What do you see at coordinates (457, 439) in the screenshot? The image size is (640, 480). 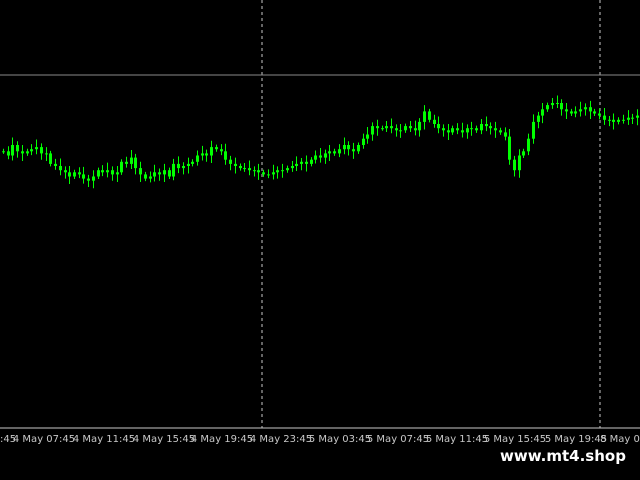 I see `x-tick-label: 5 May 11:45` at bounding box center [457, 439].